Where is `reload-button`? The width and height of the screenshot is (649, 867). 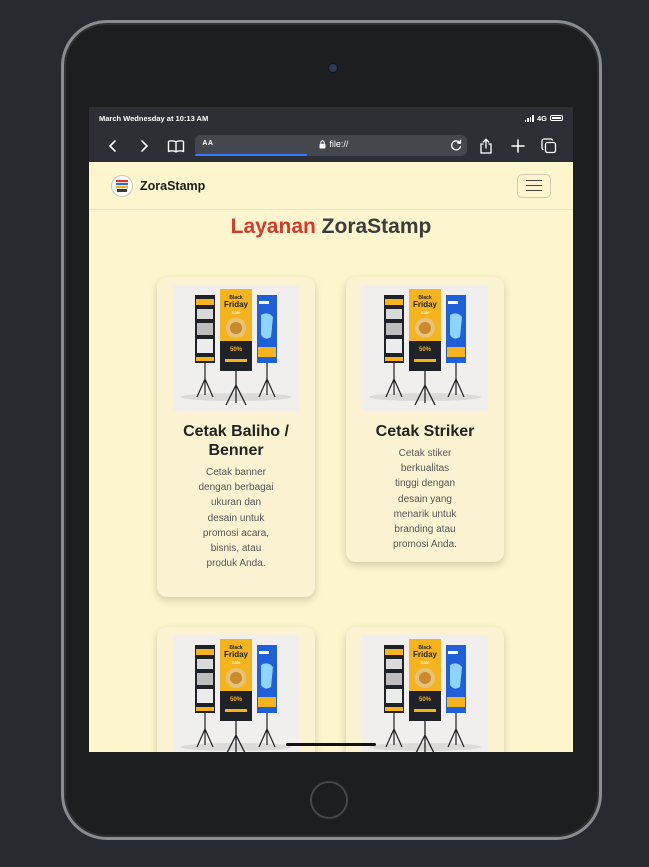
reload-button is located at coordinates (456, 146).